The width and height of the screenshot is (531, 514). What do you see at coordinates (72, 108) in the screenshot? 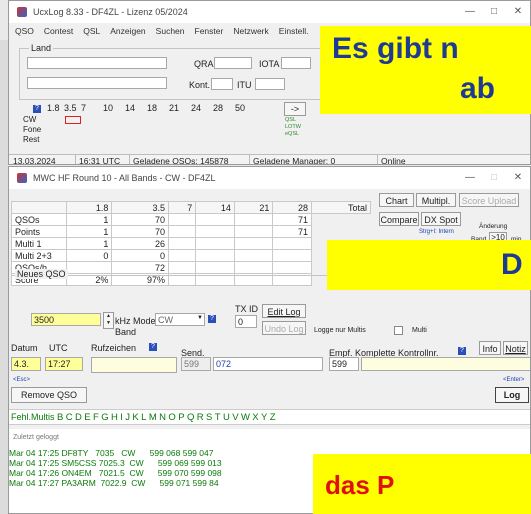
I see `band-header-cell: 3.5` at bounding box center [72, 108].